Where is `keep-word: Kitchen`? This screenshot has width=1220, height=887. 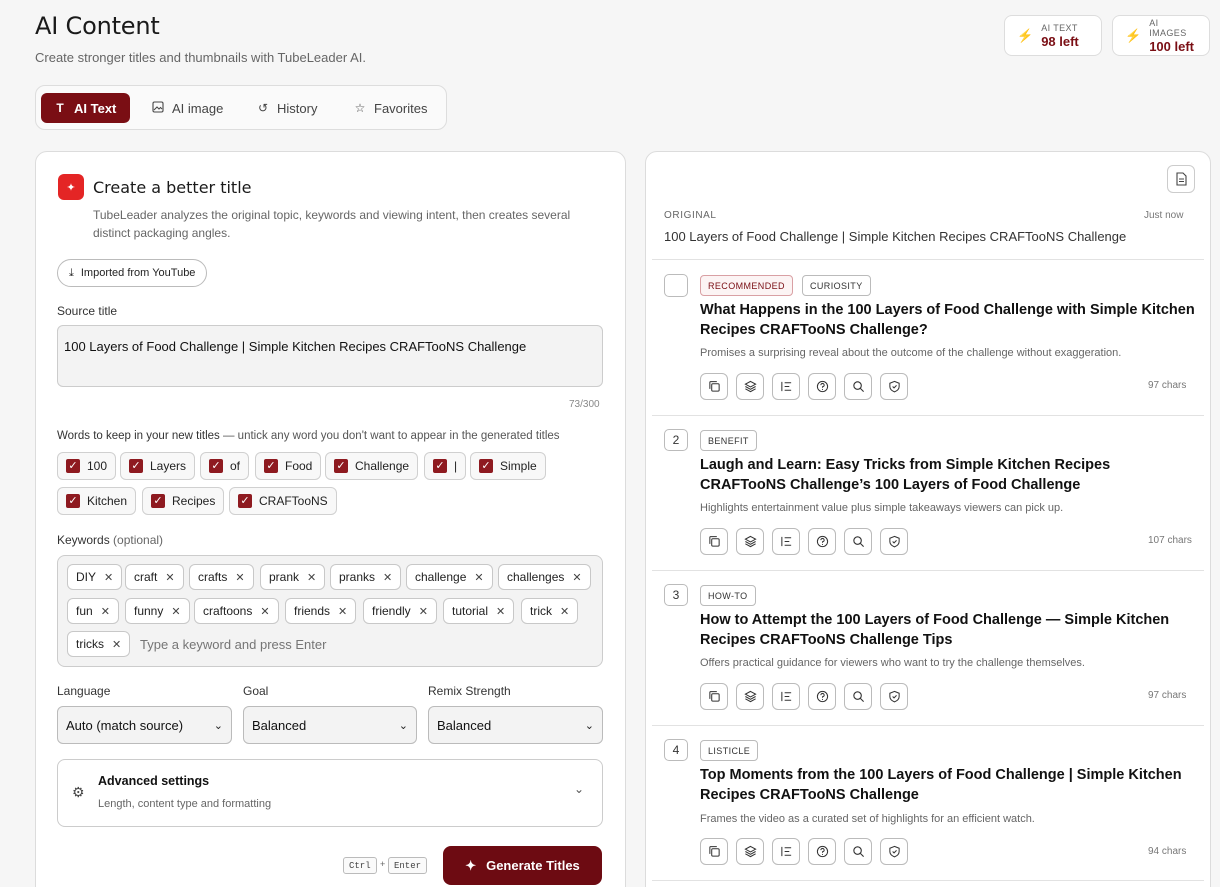
keep-word: Kitchen is located at coordinates (107, 501).